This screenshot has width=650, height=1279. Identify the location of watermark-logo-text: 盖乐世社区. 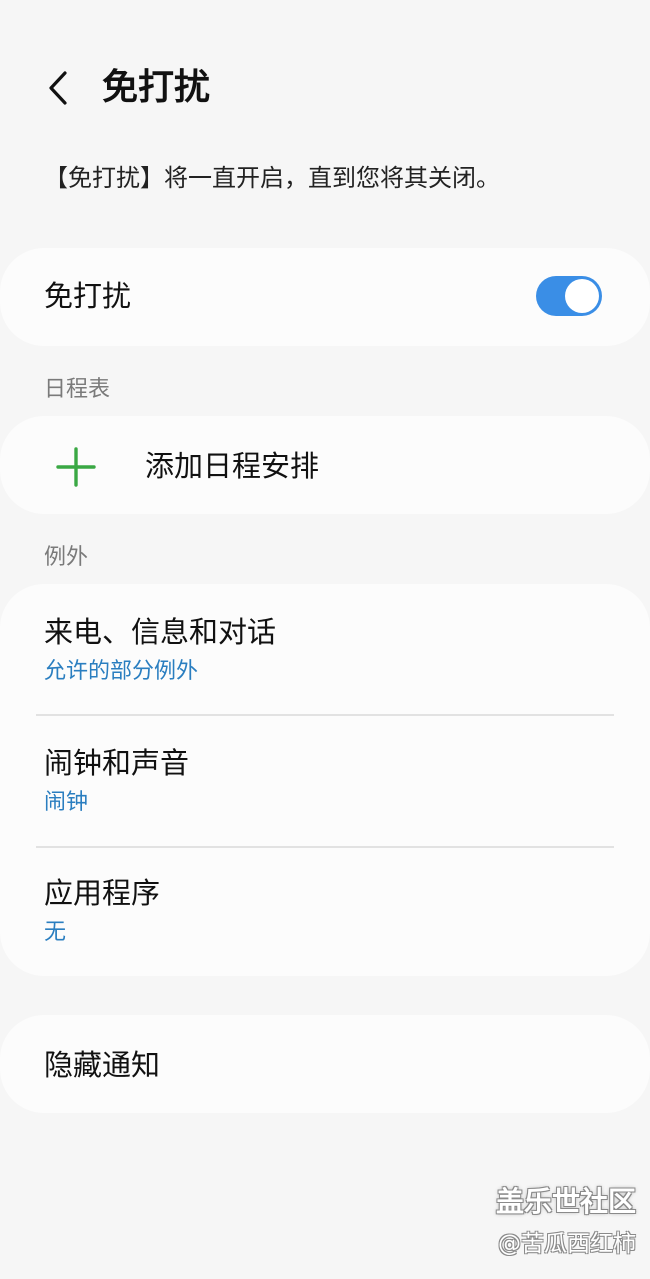
(565, 1201).